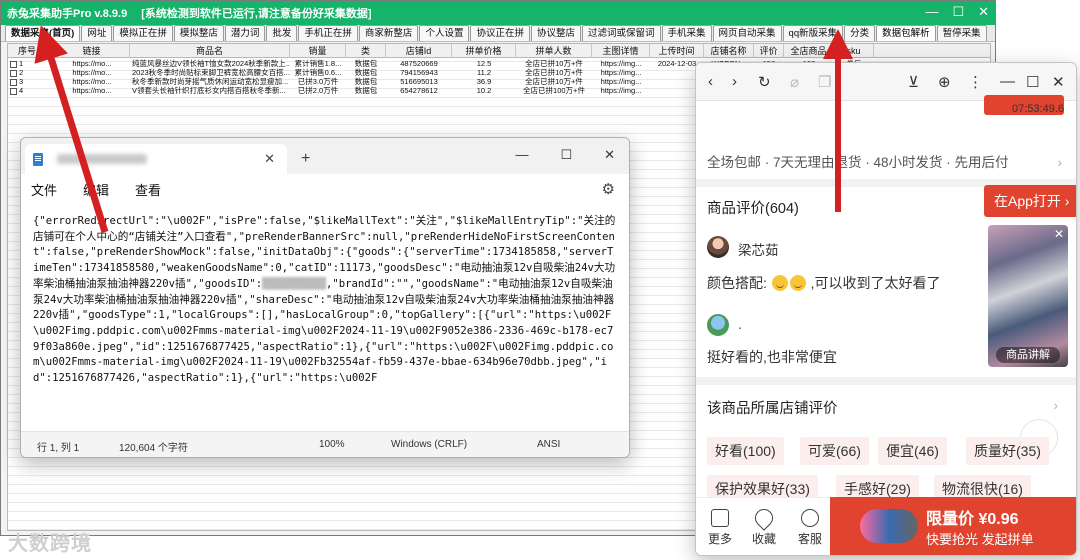  I want to click on more-icon: ⋮, so click(975, 82).